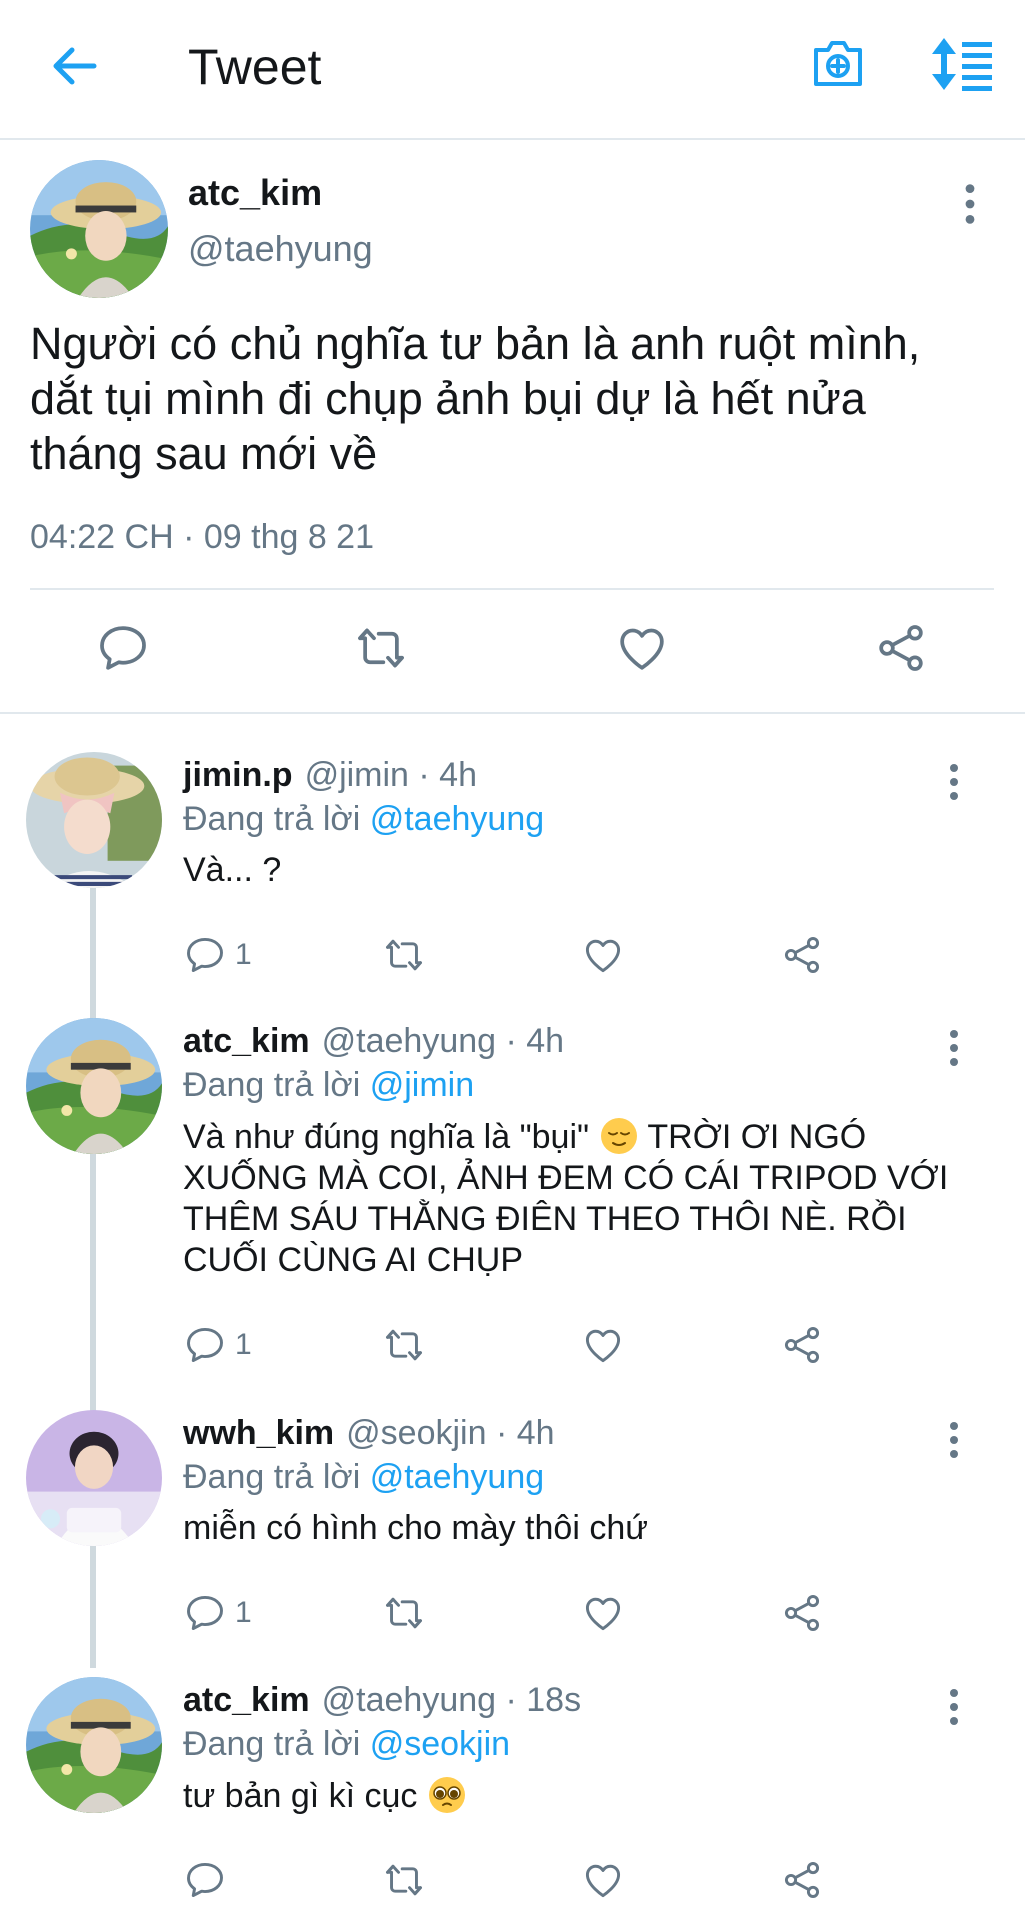 This screenshot has width=1025, height=1920. Describe the element at coordinates (123, 648) in the screenshot. I see `reply-icon` at that location.